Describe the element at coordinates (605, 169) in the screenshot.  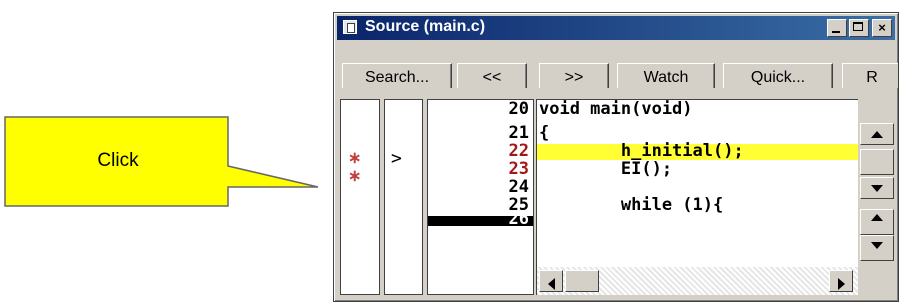
I see `code-line: EI();` at that location.